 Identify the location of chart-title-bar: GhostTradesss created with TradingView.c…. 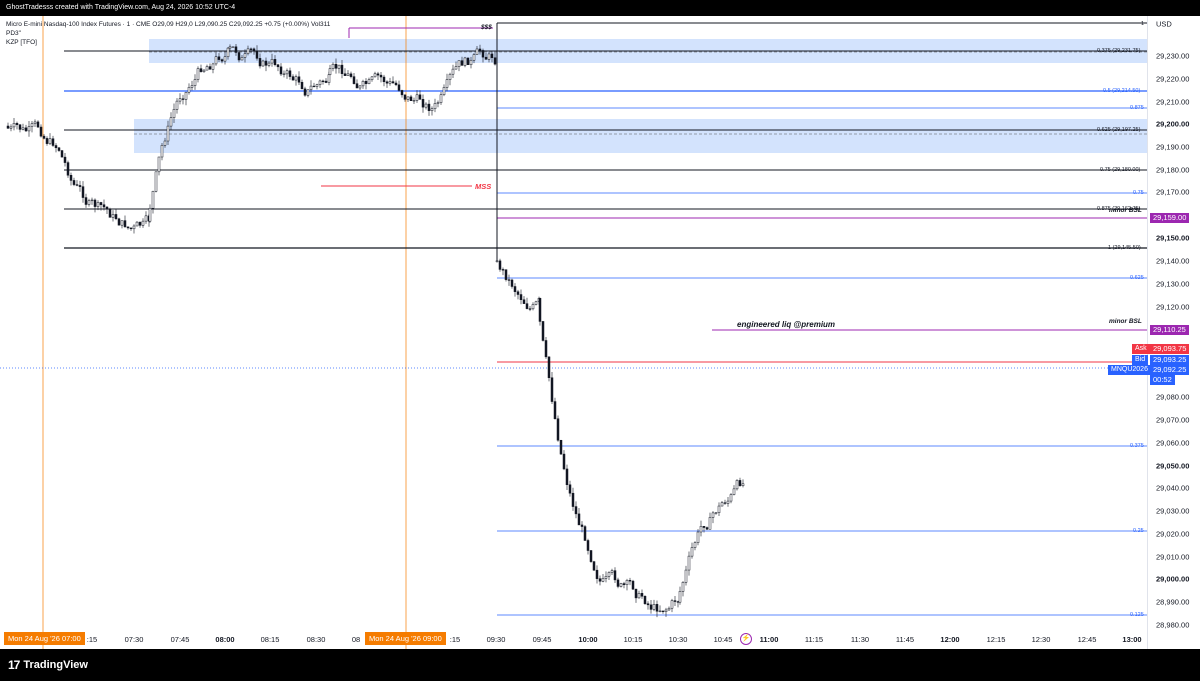
(600, 8).